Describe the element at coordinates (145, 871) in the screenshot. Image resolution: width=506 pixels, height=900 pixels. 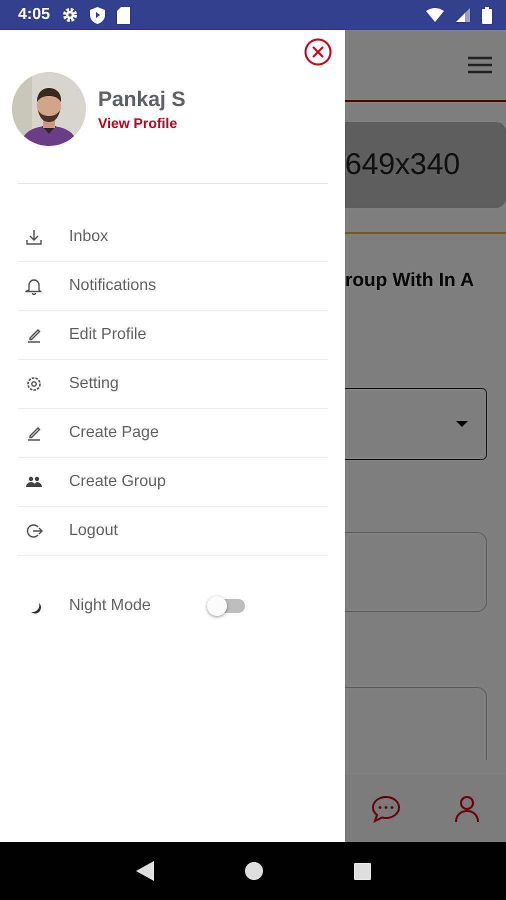
I see `back-icon` at that location.